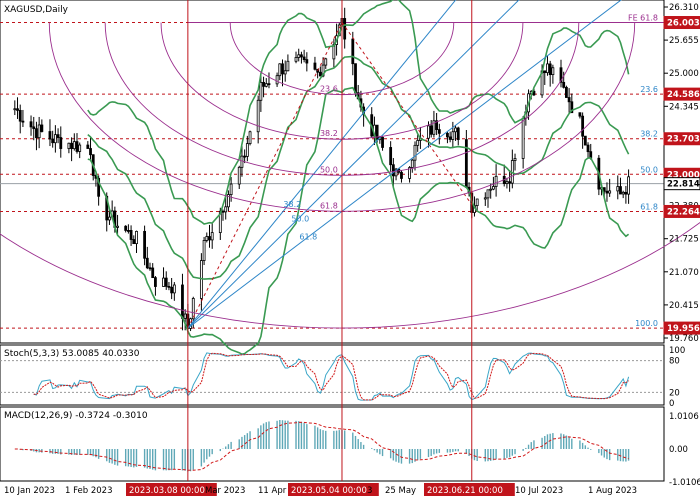  Describe the element at coordinates (684, 417) in the screenshot. I see `macd-tick-label: 1.0106` at that location.